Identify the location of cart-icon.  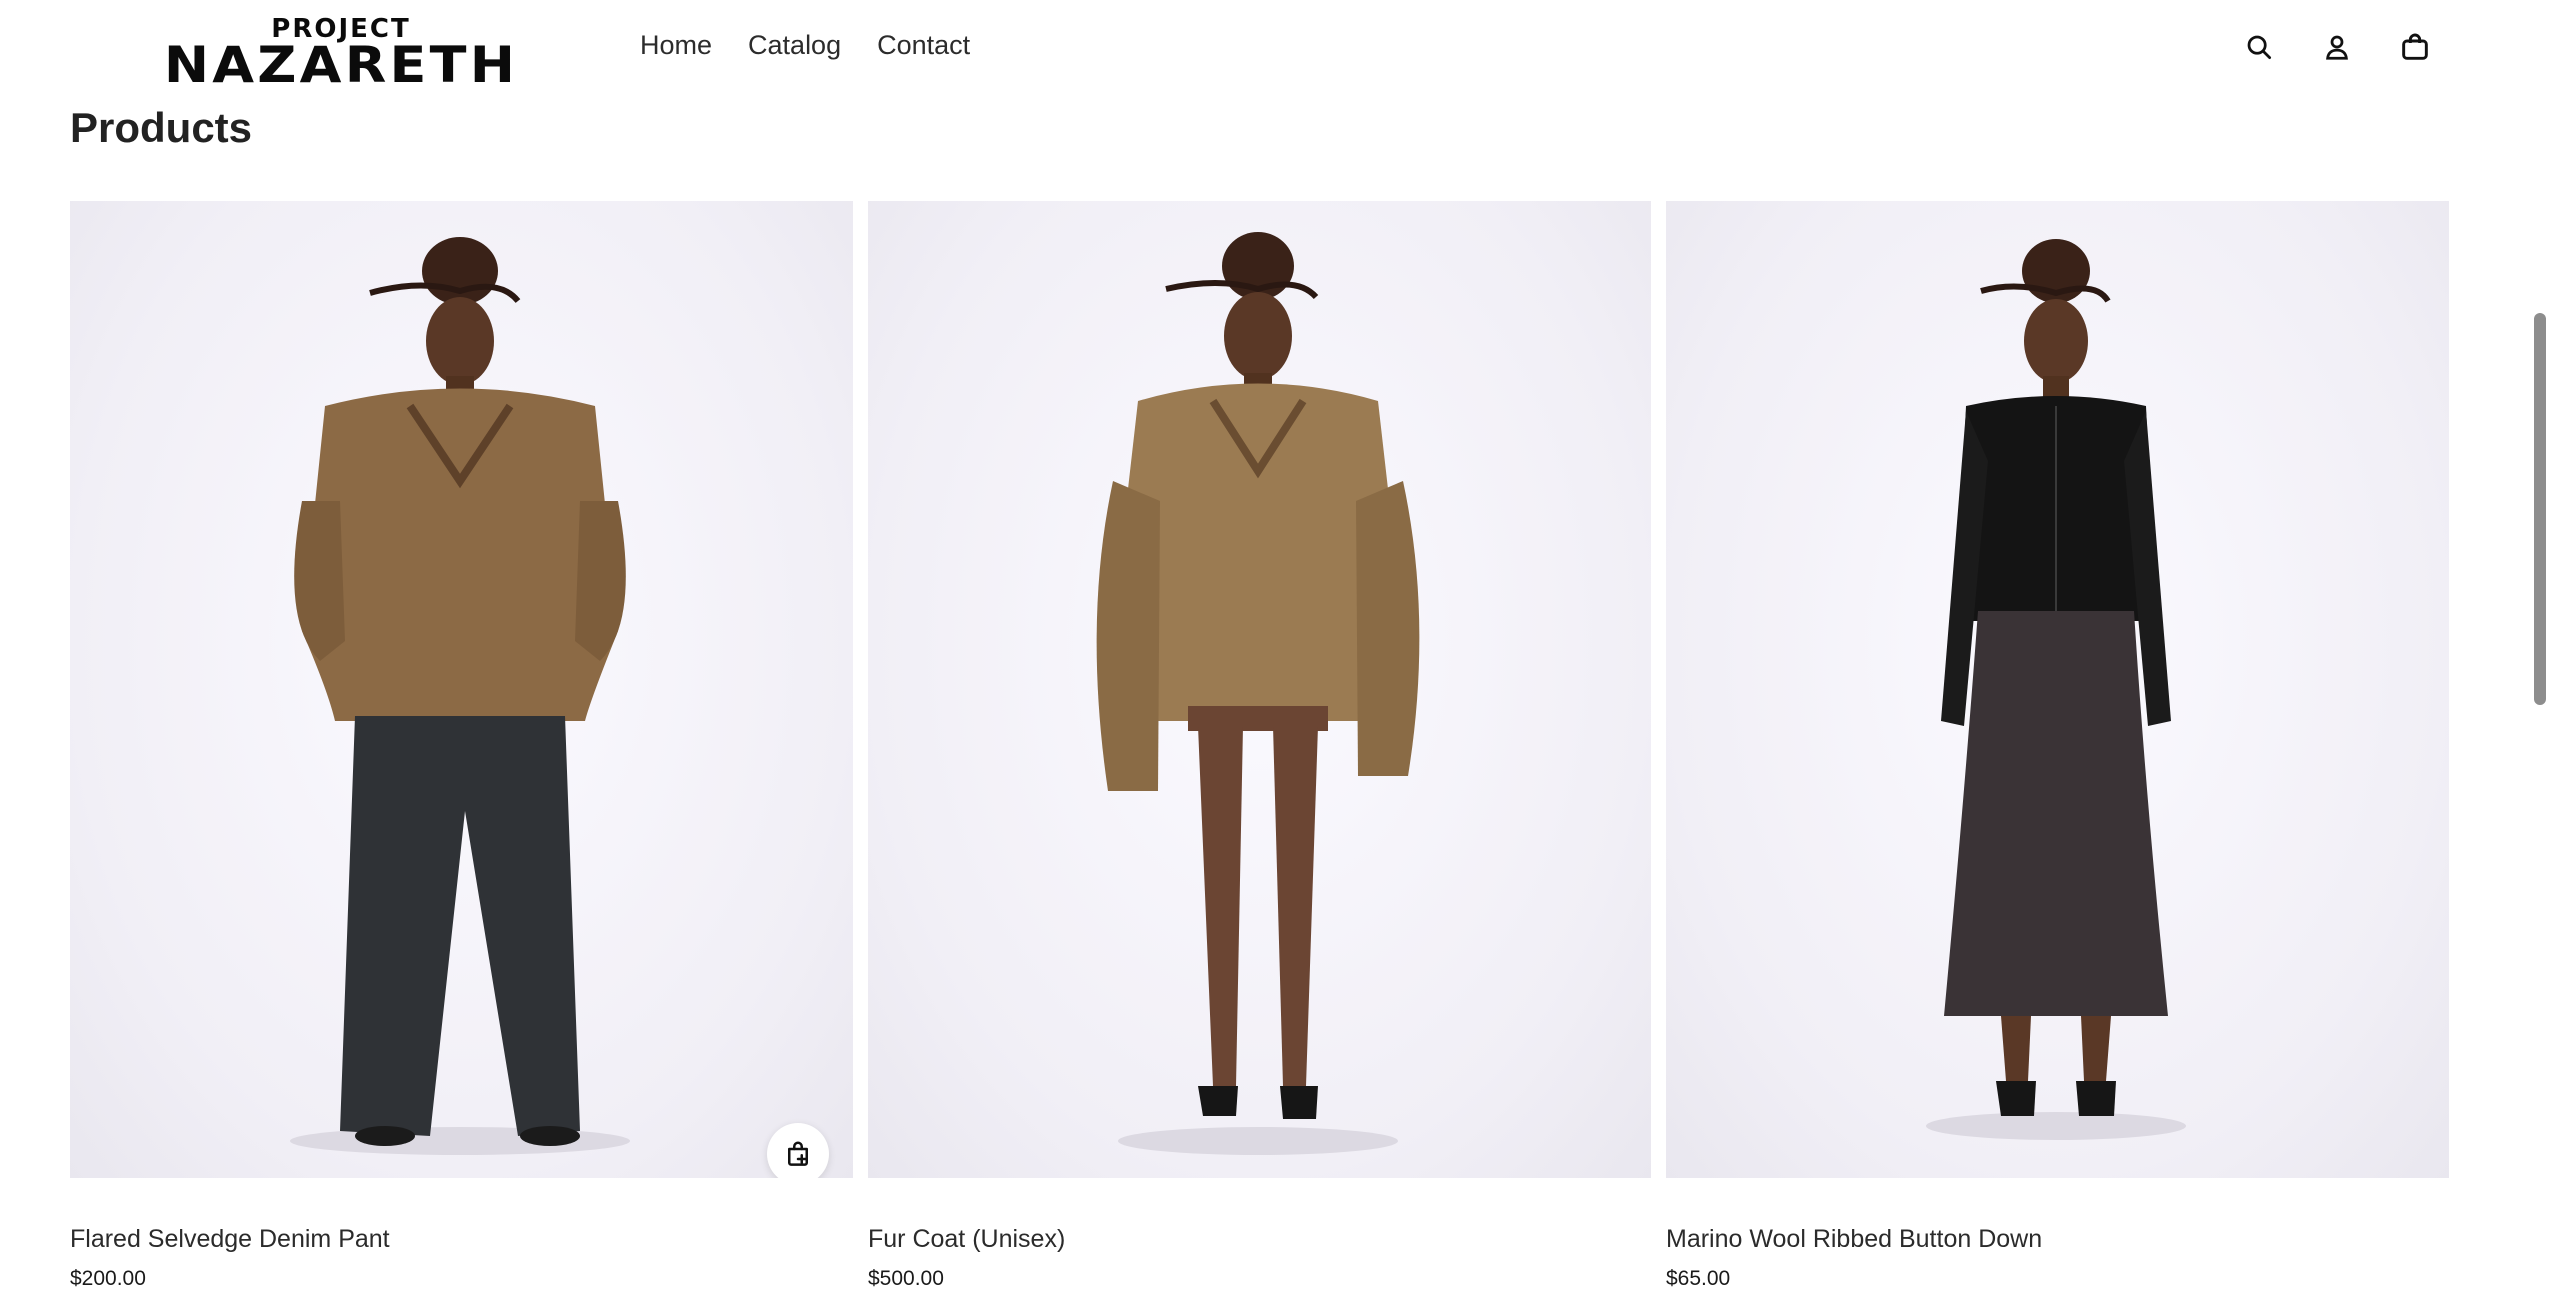
(2415, 46).